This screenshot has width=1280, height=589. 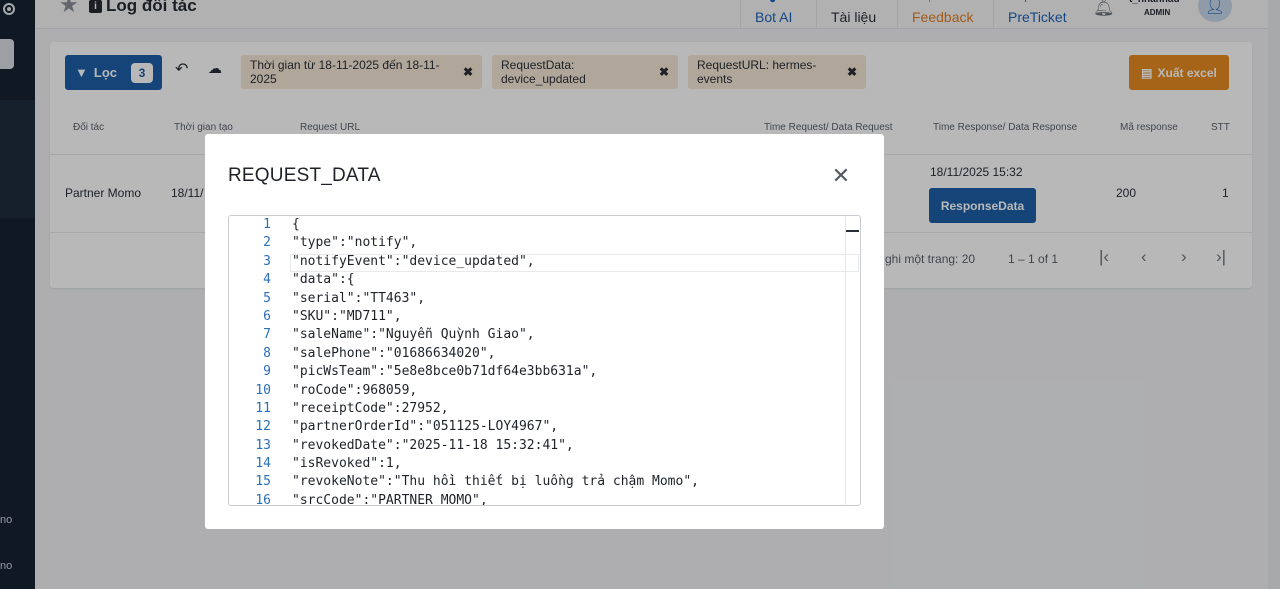 I want to click on line-number: 15, so click(x=263, y=482).